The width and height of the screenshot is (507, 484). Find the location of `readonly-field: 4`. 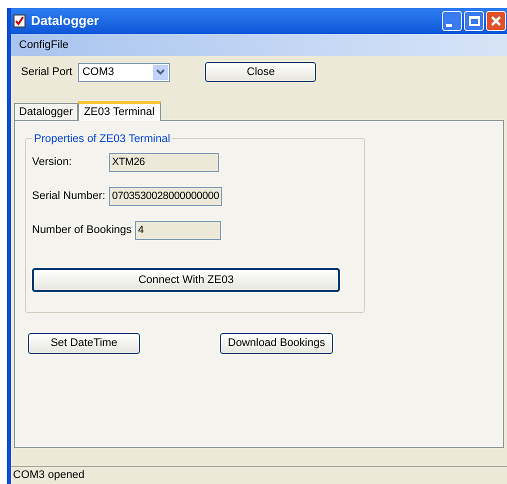

readonly-field: 4 is located at coordinates (178, 230).